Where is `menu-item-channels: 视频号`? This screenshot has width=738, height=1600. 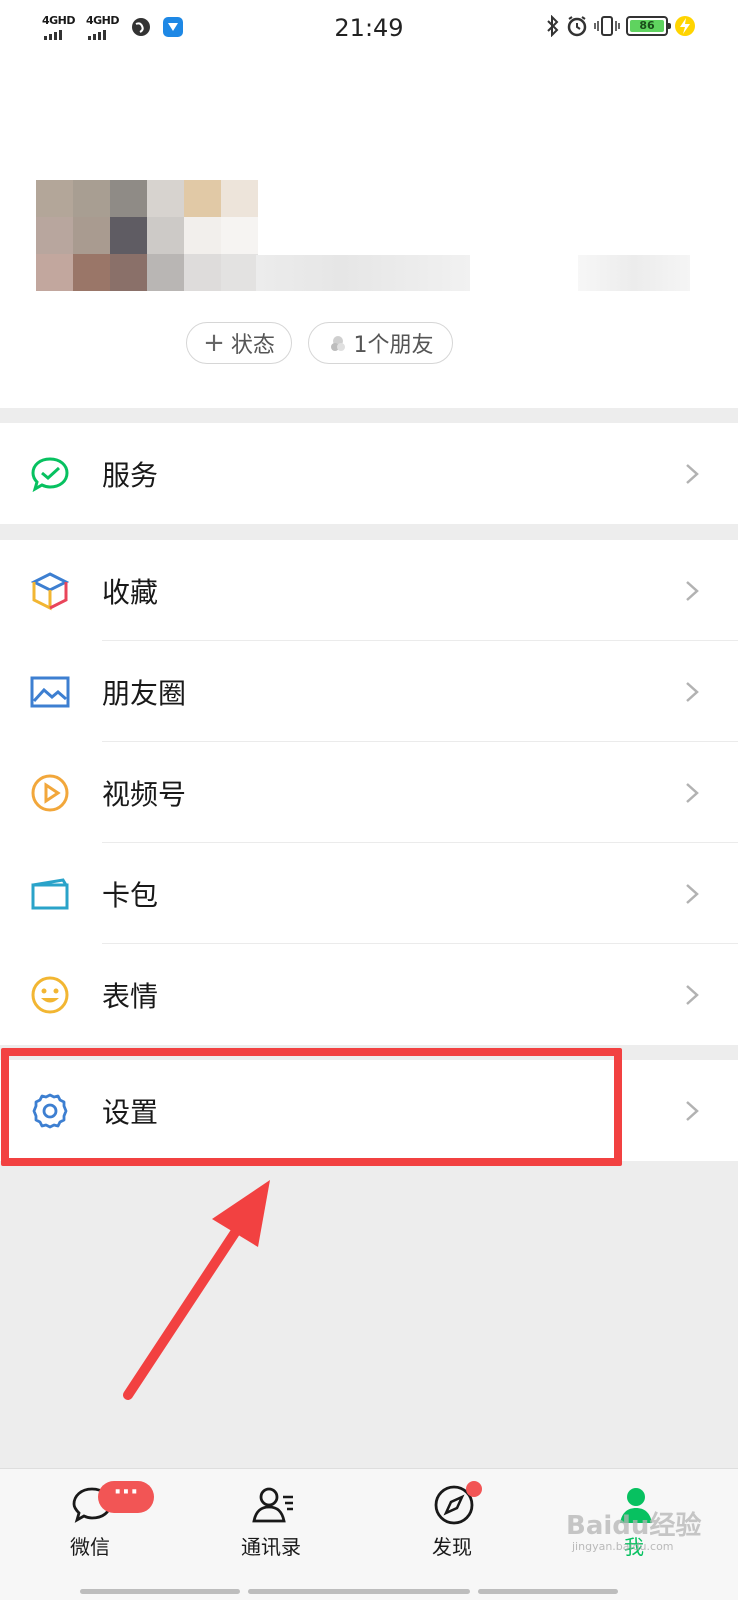
menu-item-channels: 视频号 is located at coordinates (369, 792).